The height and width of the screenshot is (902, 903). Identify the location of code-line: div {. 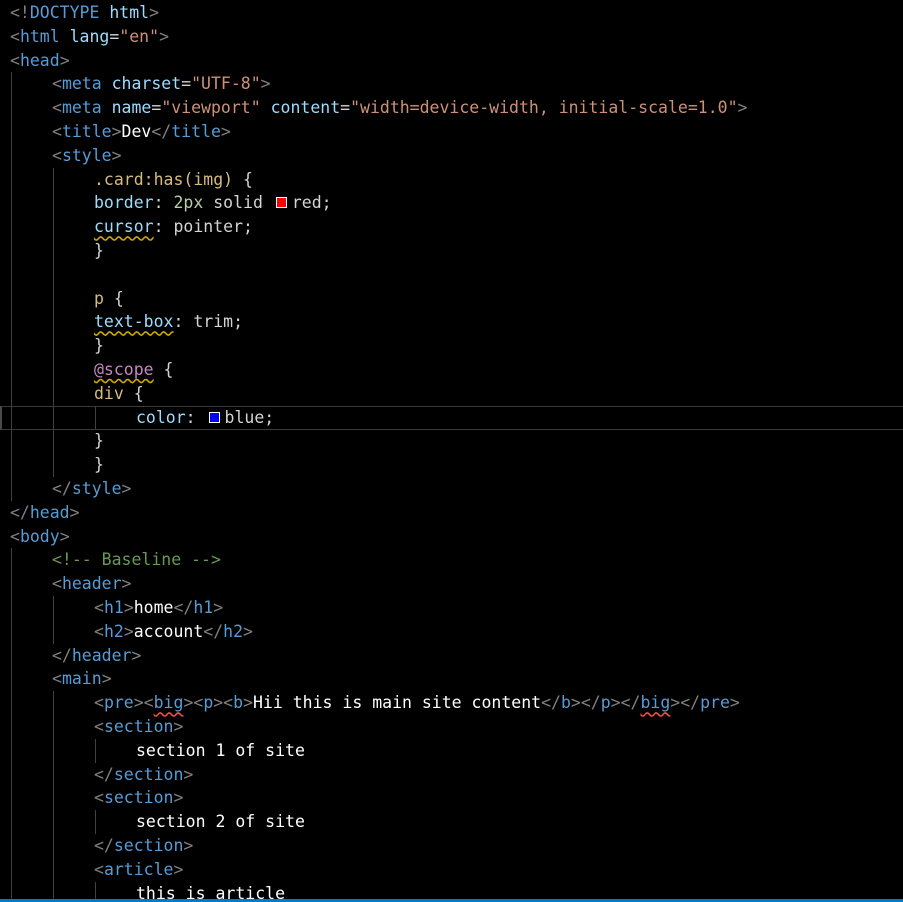
(451, 394).